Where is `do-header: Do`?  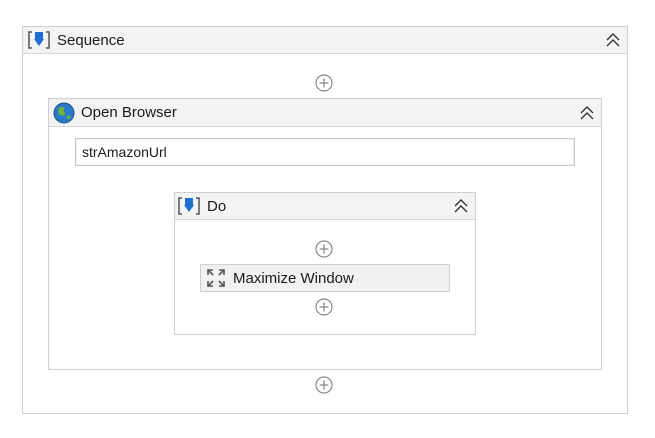 do-header: Do is located at coordinates (325, 206).